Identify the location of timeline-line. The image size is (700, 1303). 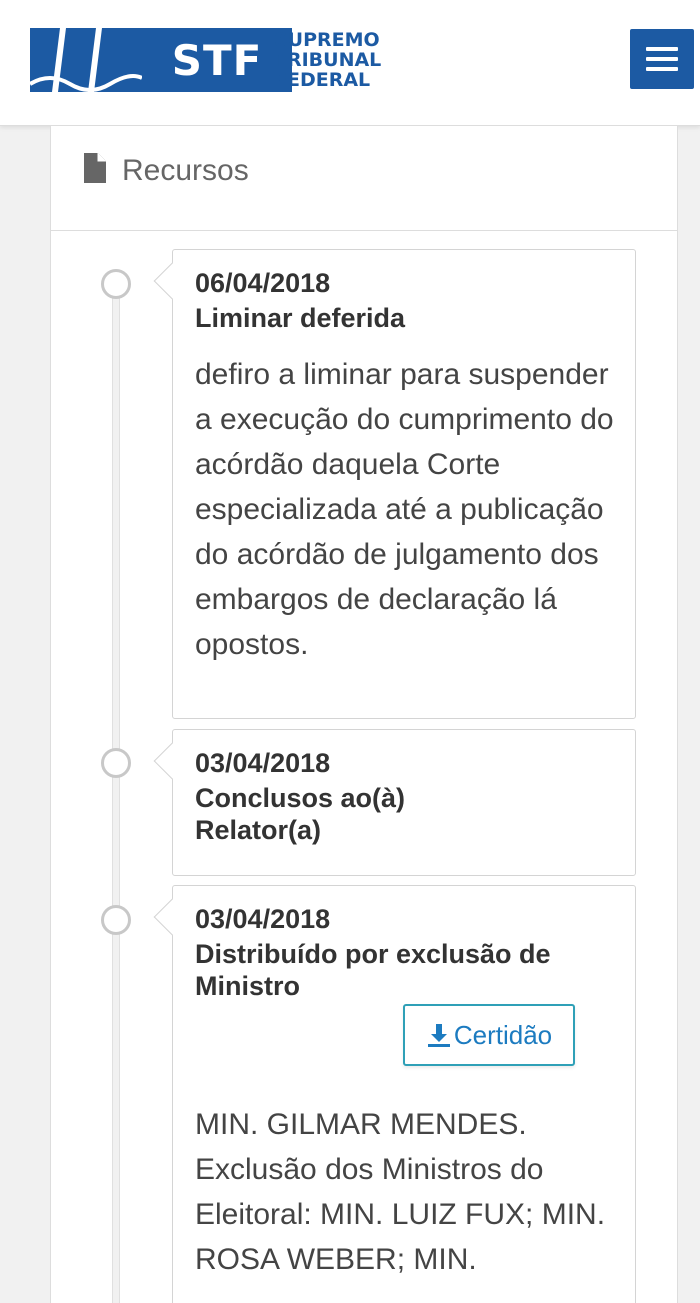
(116, 794).